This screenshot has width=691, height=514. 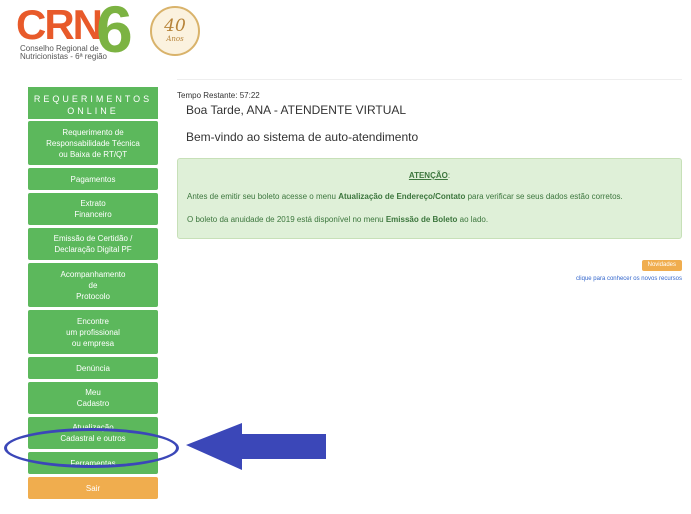 What do you see at coordinates (93, 398) in the screenshot?
I see `menu-item-meu-cadastro: Meu Cadastro` at bounding box center [93, 398].